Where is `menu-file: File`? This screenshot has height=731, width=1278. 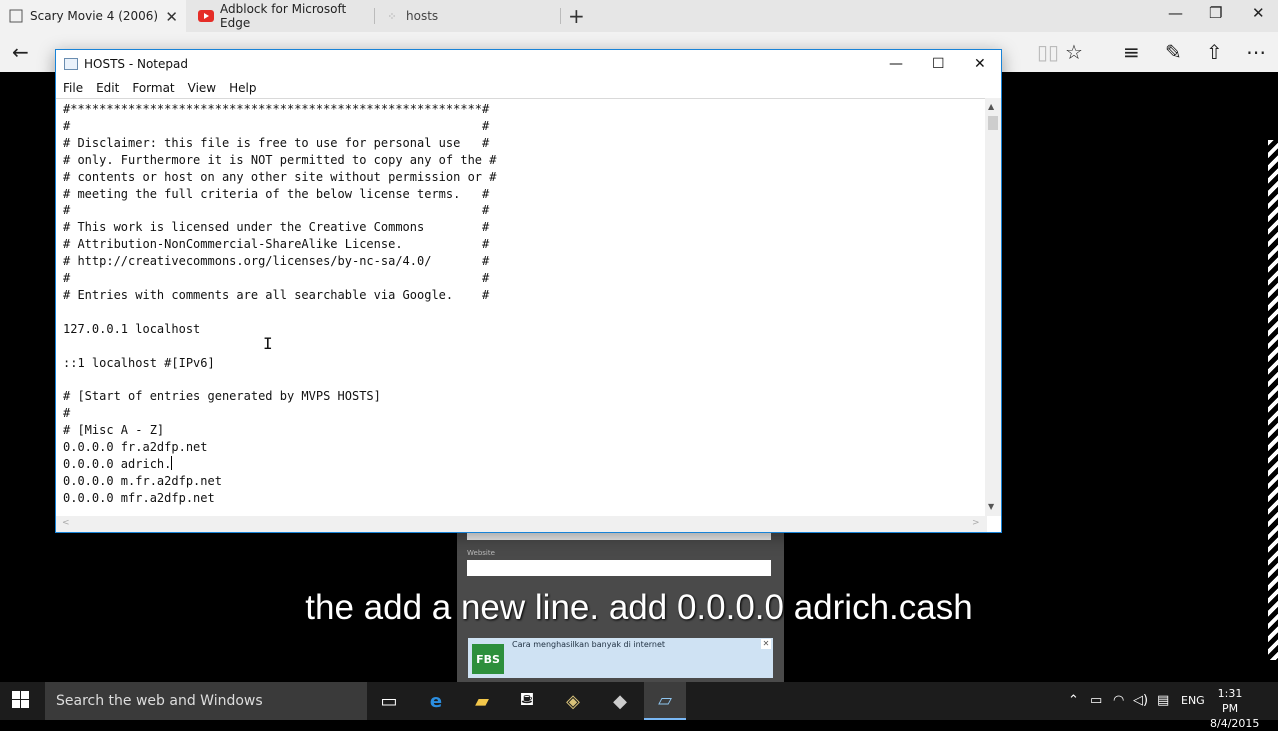 menu-file: File is located at coordinates (73, 88).